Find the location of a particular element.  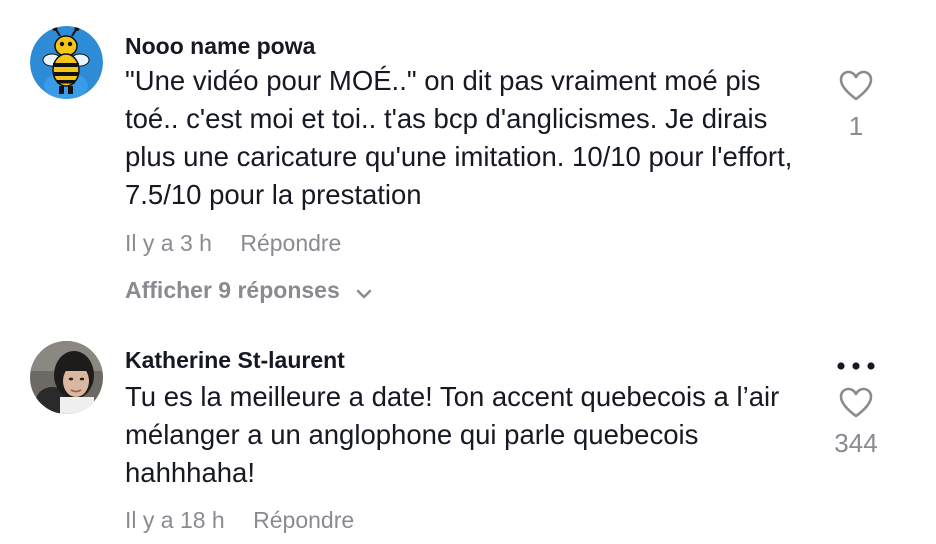

like-count: 344 is located at coordinates (856, 443).